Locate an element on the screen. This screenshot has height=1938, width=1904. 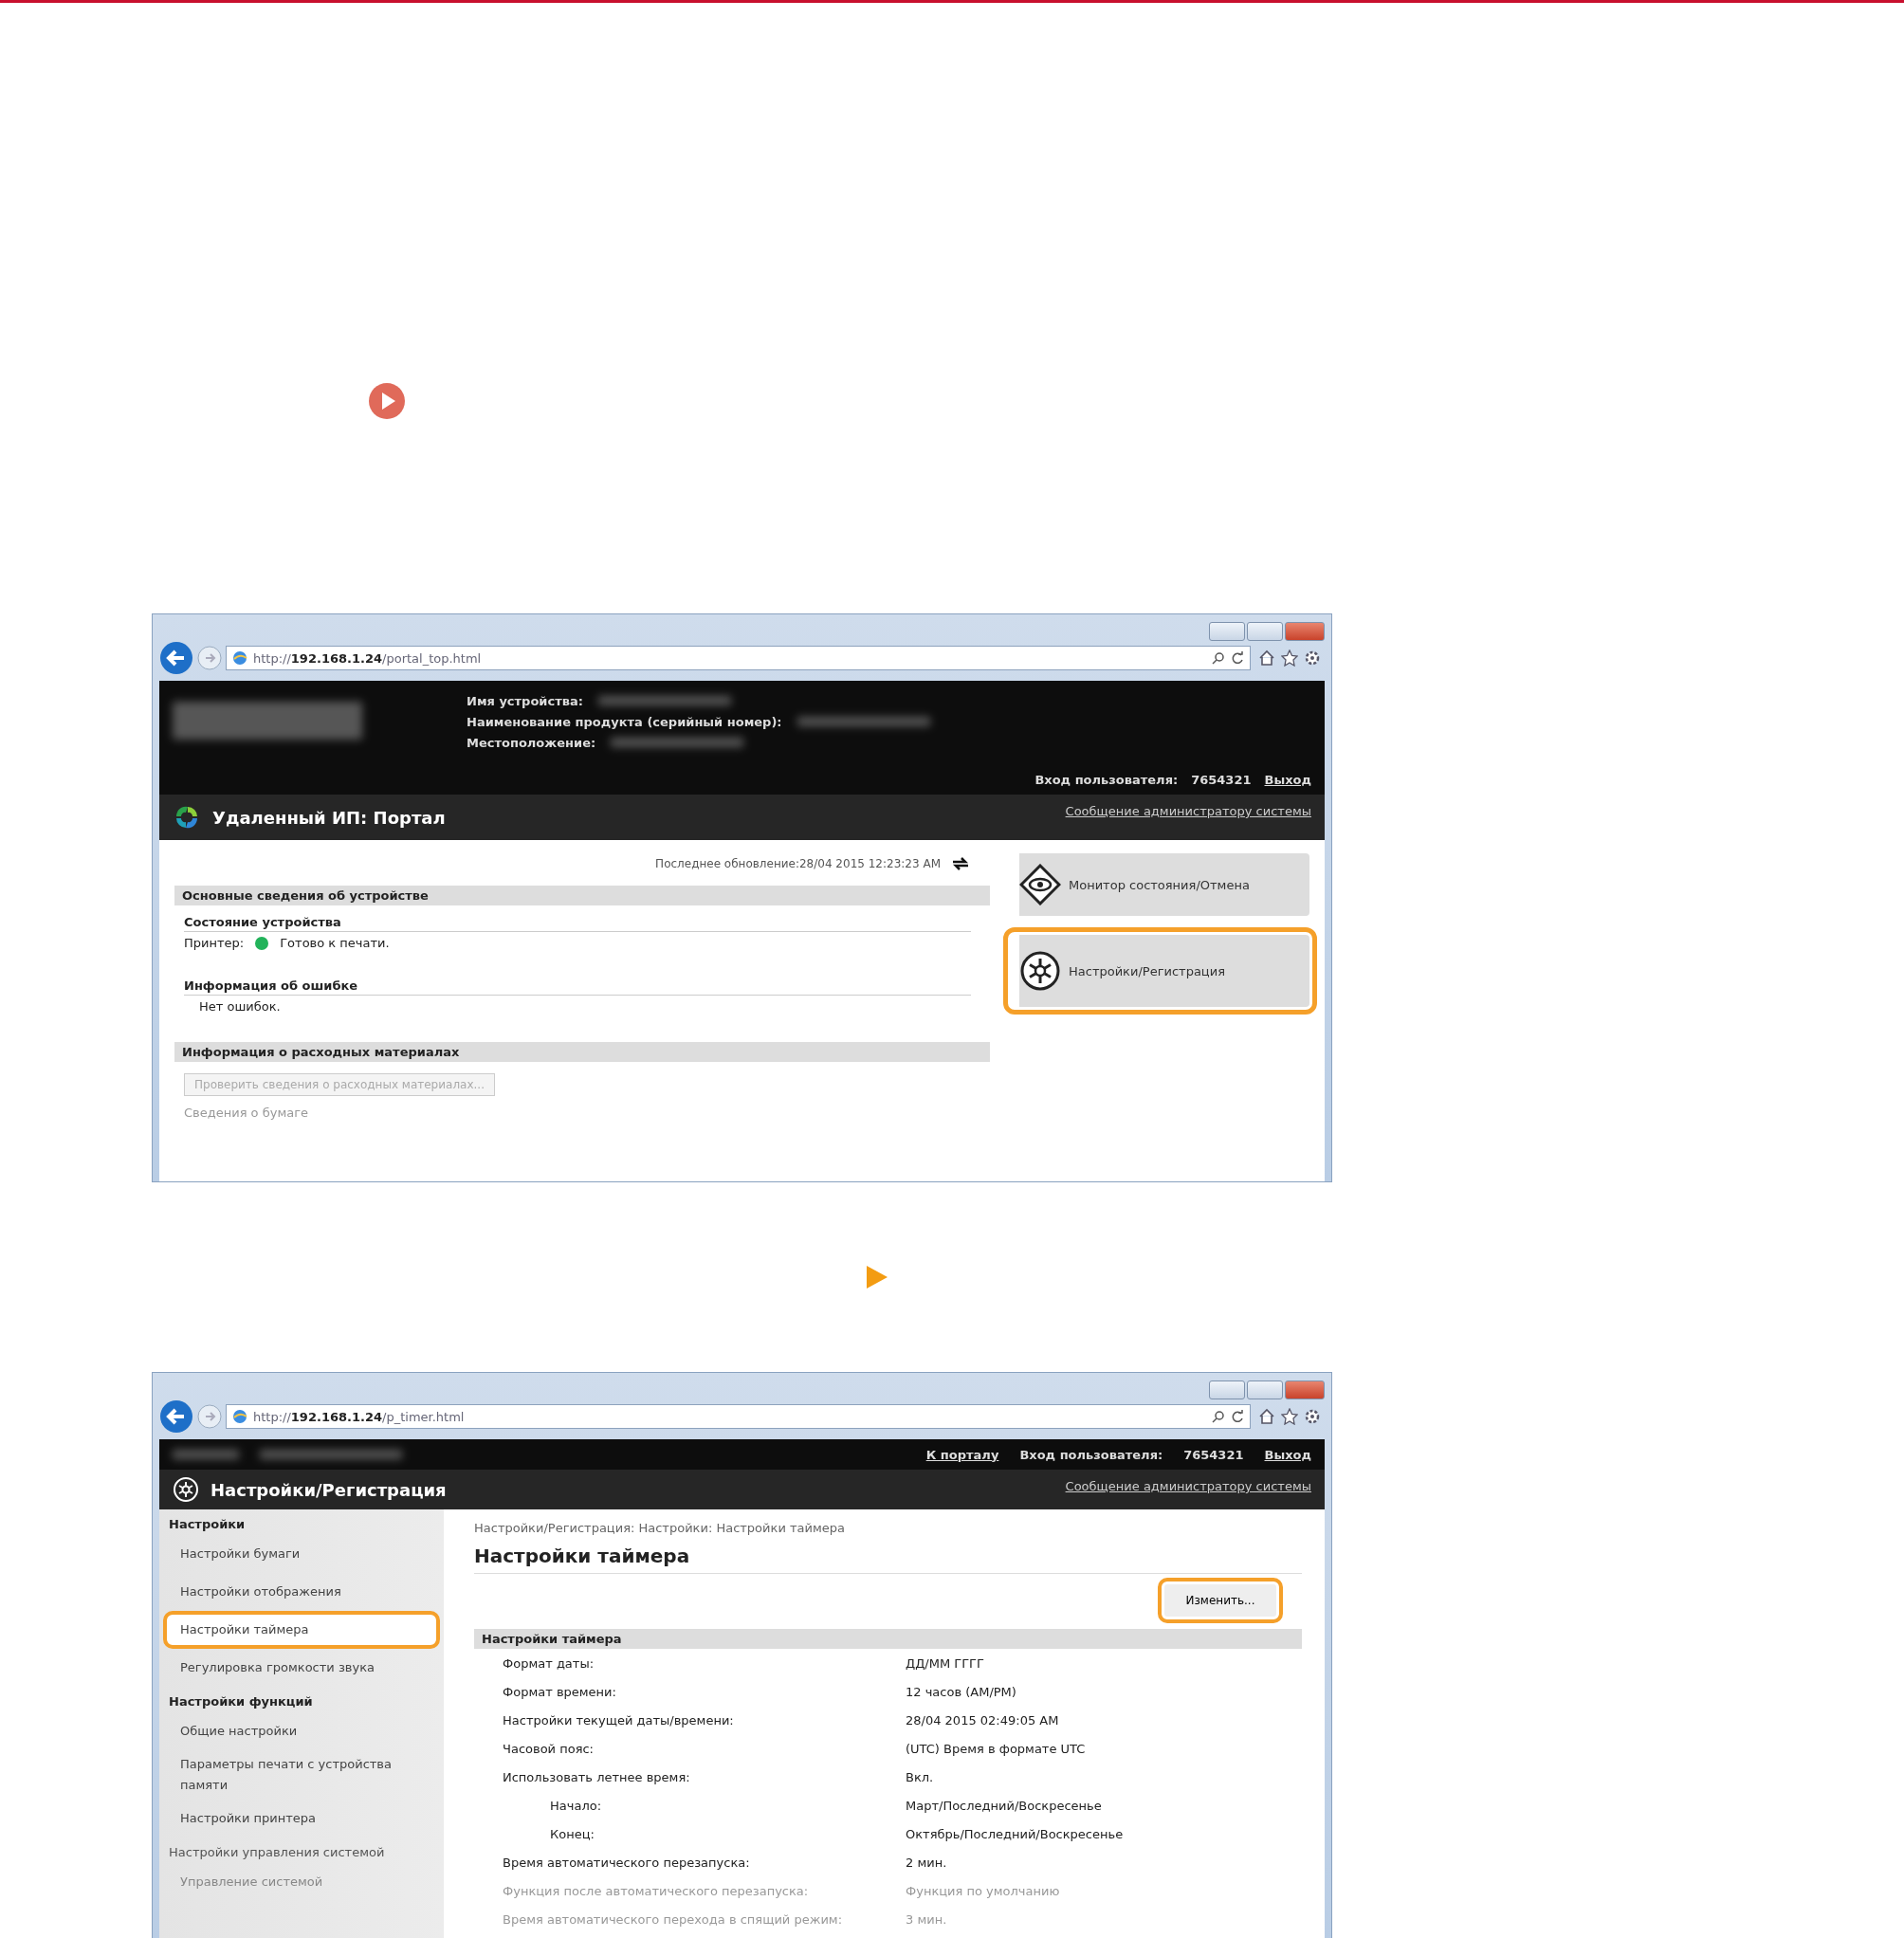
field-label: Наименование продукта (серийный номер): is located at coordinates (625, 722).